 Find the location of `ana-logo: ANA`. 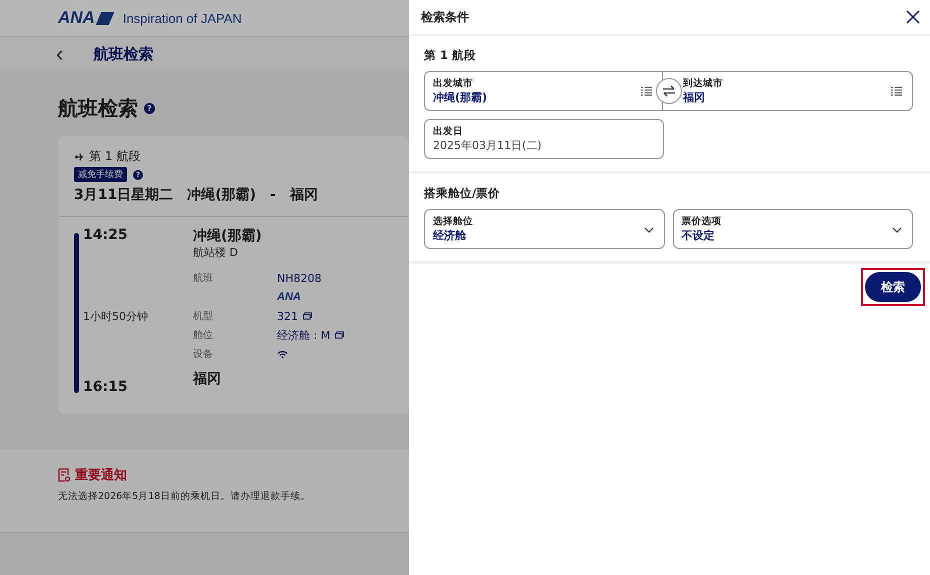

ana-logo: ANA is located at coordinates (86, 18).